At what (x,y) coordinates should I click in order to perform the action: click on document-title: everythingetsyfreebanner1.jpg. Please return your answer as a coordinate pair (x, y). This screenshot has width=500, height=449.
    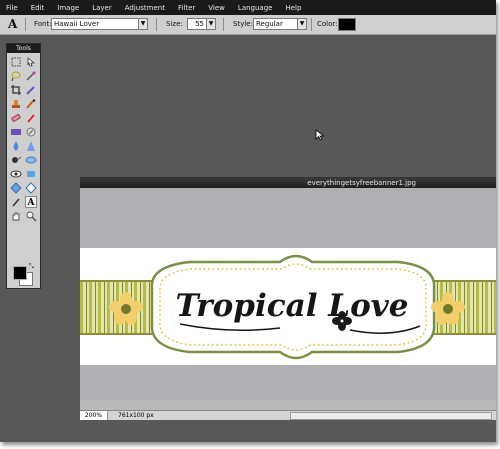
    Looking at the image, I should click on (288, 183).